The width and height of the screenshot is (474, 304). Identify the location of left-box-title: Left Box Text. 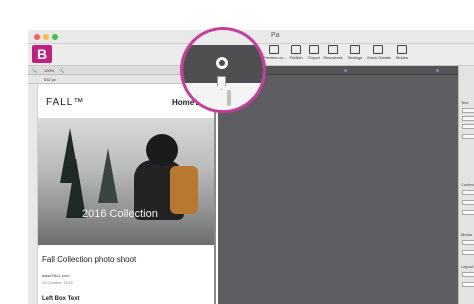
(61, 299).